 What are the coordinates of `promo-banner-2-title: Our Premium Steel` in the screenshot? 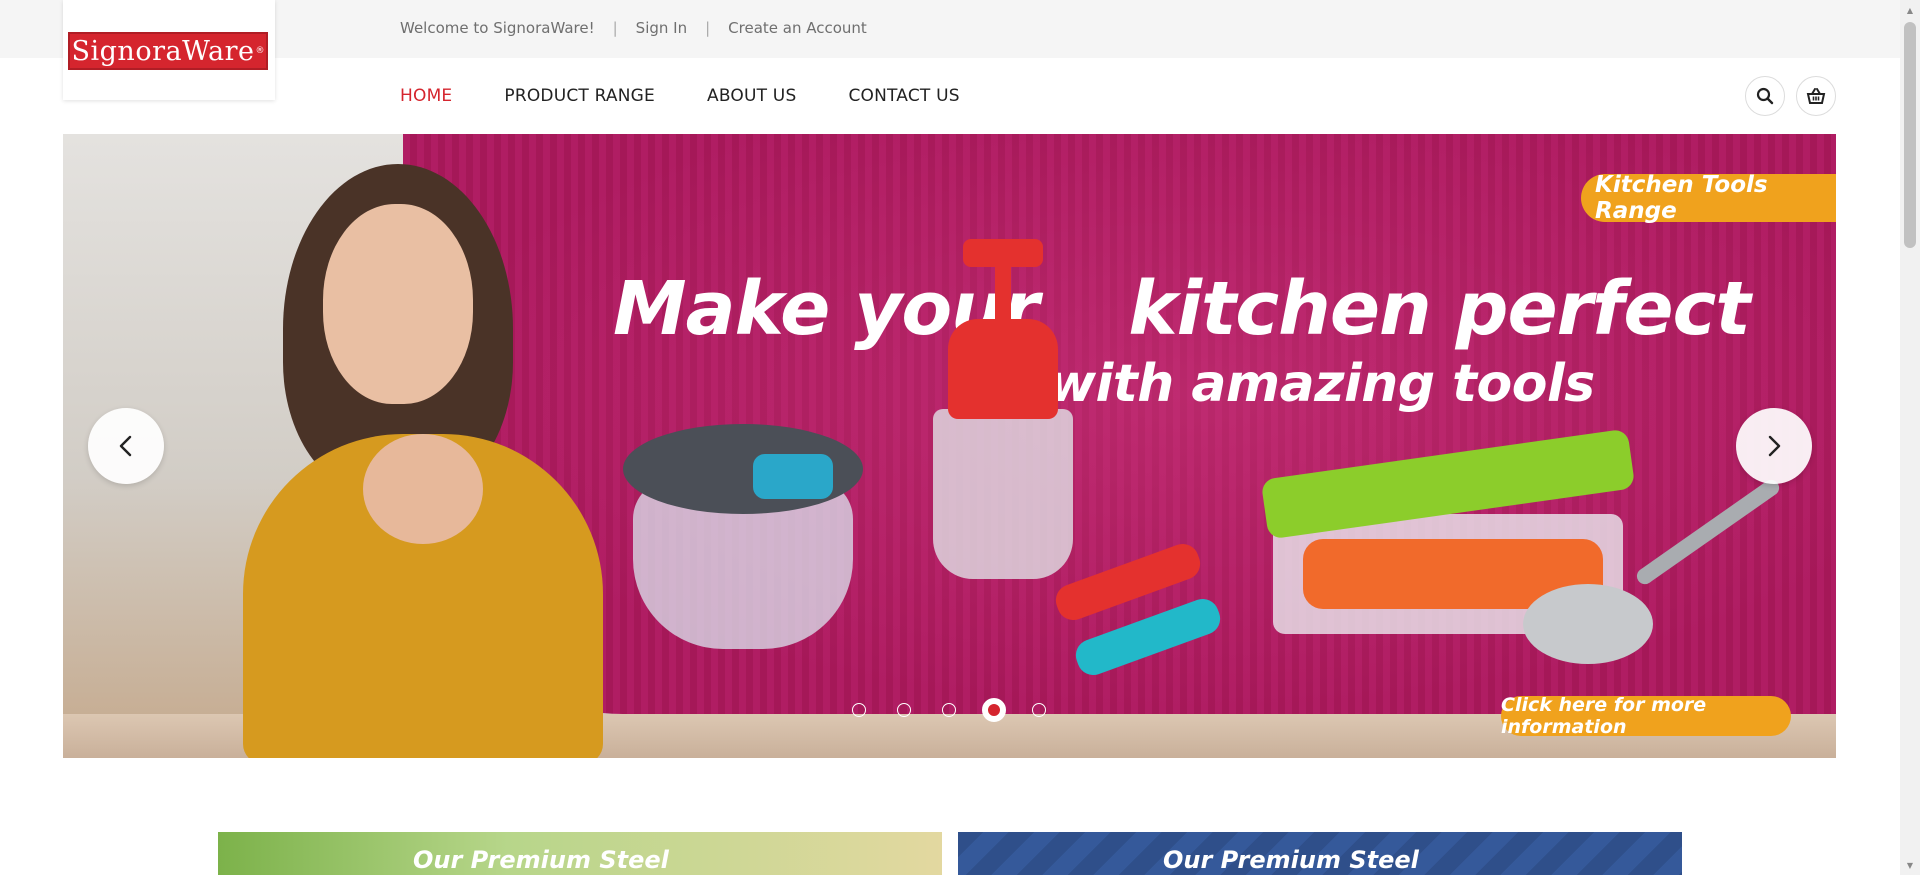 It's located at (1291, 860).